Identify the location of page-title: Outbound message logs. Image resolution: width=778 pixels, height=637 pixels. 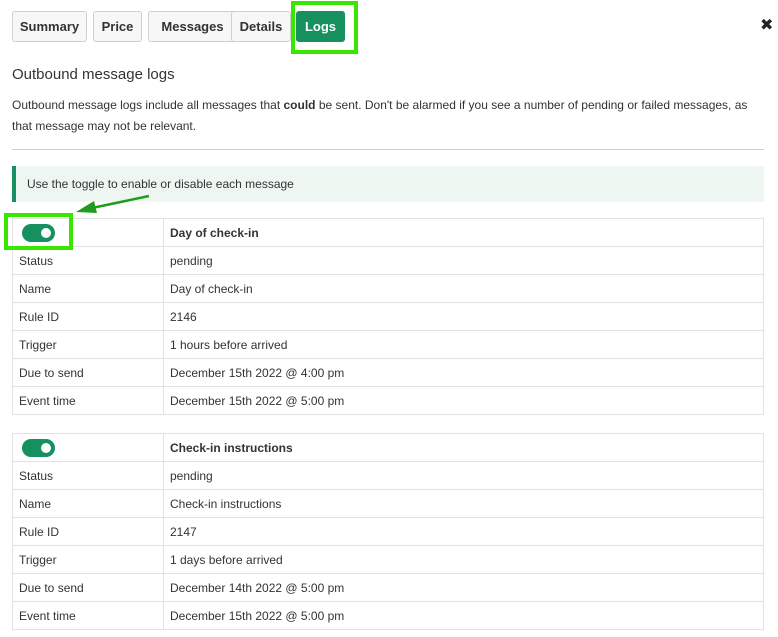
(93, 74).